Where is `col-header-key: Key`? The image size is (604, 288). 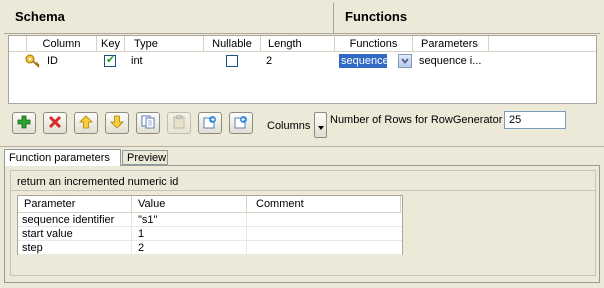 col-header-key: Key is located at coordinates (111, 44).